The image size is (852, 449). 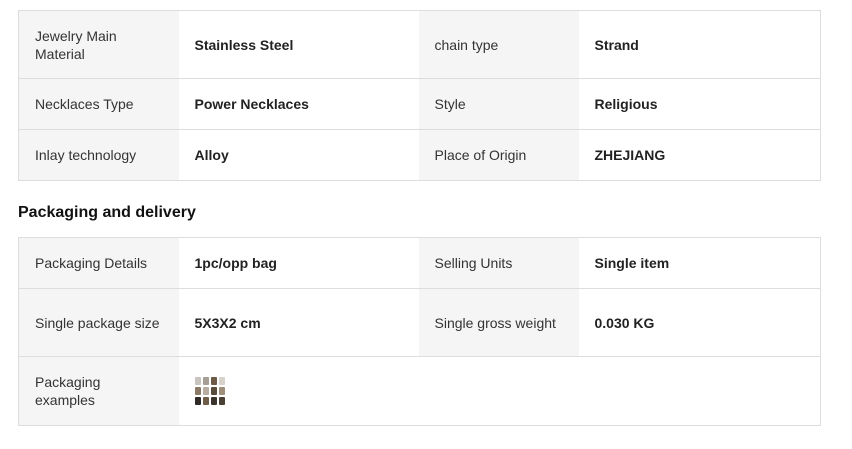 I want to click on attribute-key: Single gross weight, so click(x=498, y=322).